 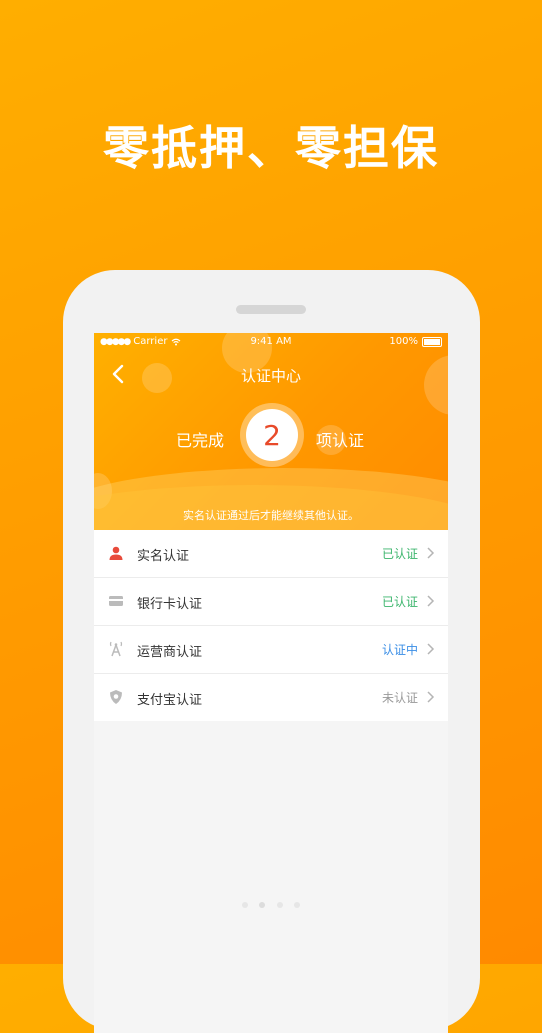 I want to click on page-indicator, so click(x=271, y=902).